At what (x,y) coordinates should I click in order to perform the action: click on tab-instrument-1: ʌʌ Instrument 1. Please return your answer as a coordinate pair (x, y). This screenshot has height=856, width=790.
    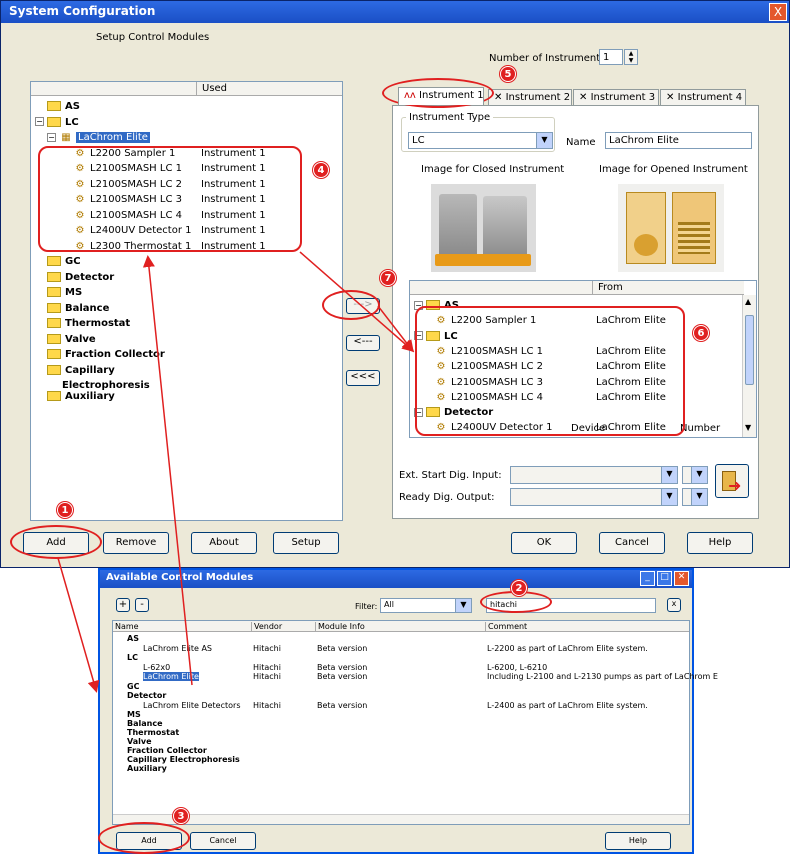
    Looking at the image, I should click on (441, 96).